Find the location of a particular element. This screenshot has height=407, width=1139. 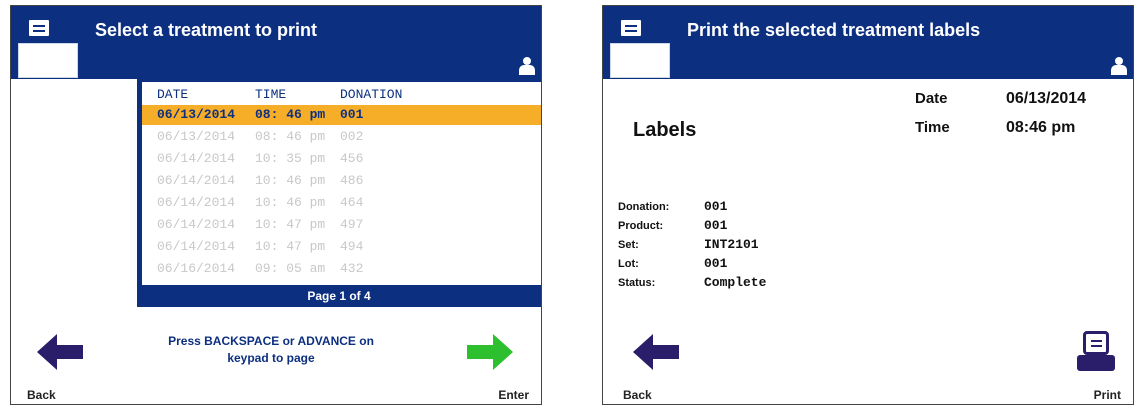

date-value: 06/13/2014 is located at coordinates (1046, 98).